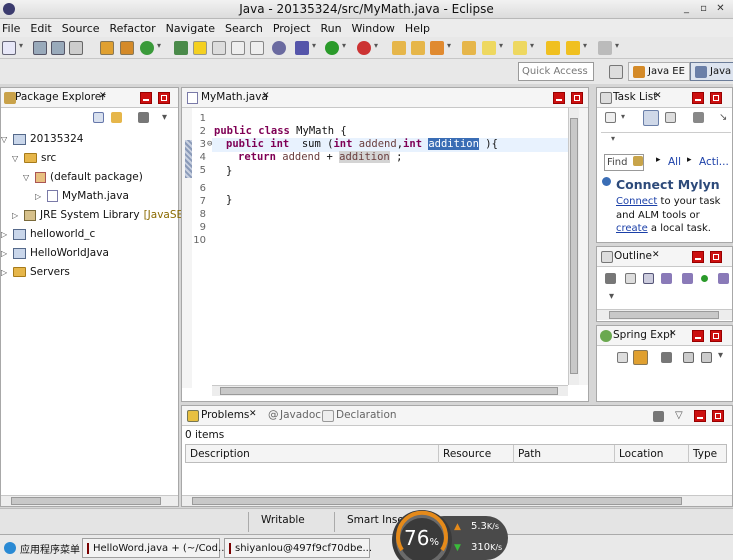 This screenshot has height=560, width=733. I want to click on tree-item-src: ▽ src, so click(34, 158).